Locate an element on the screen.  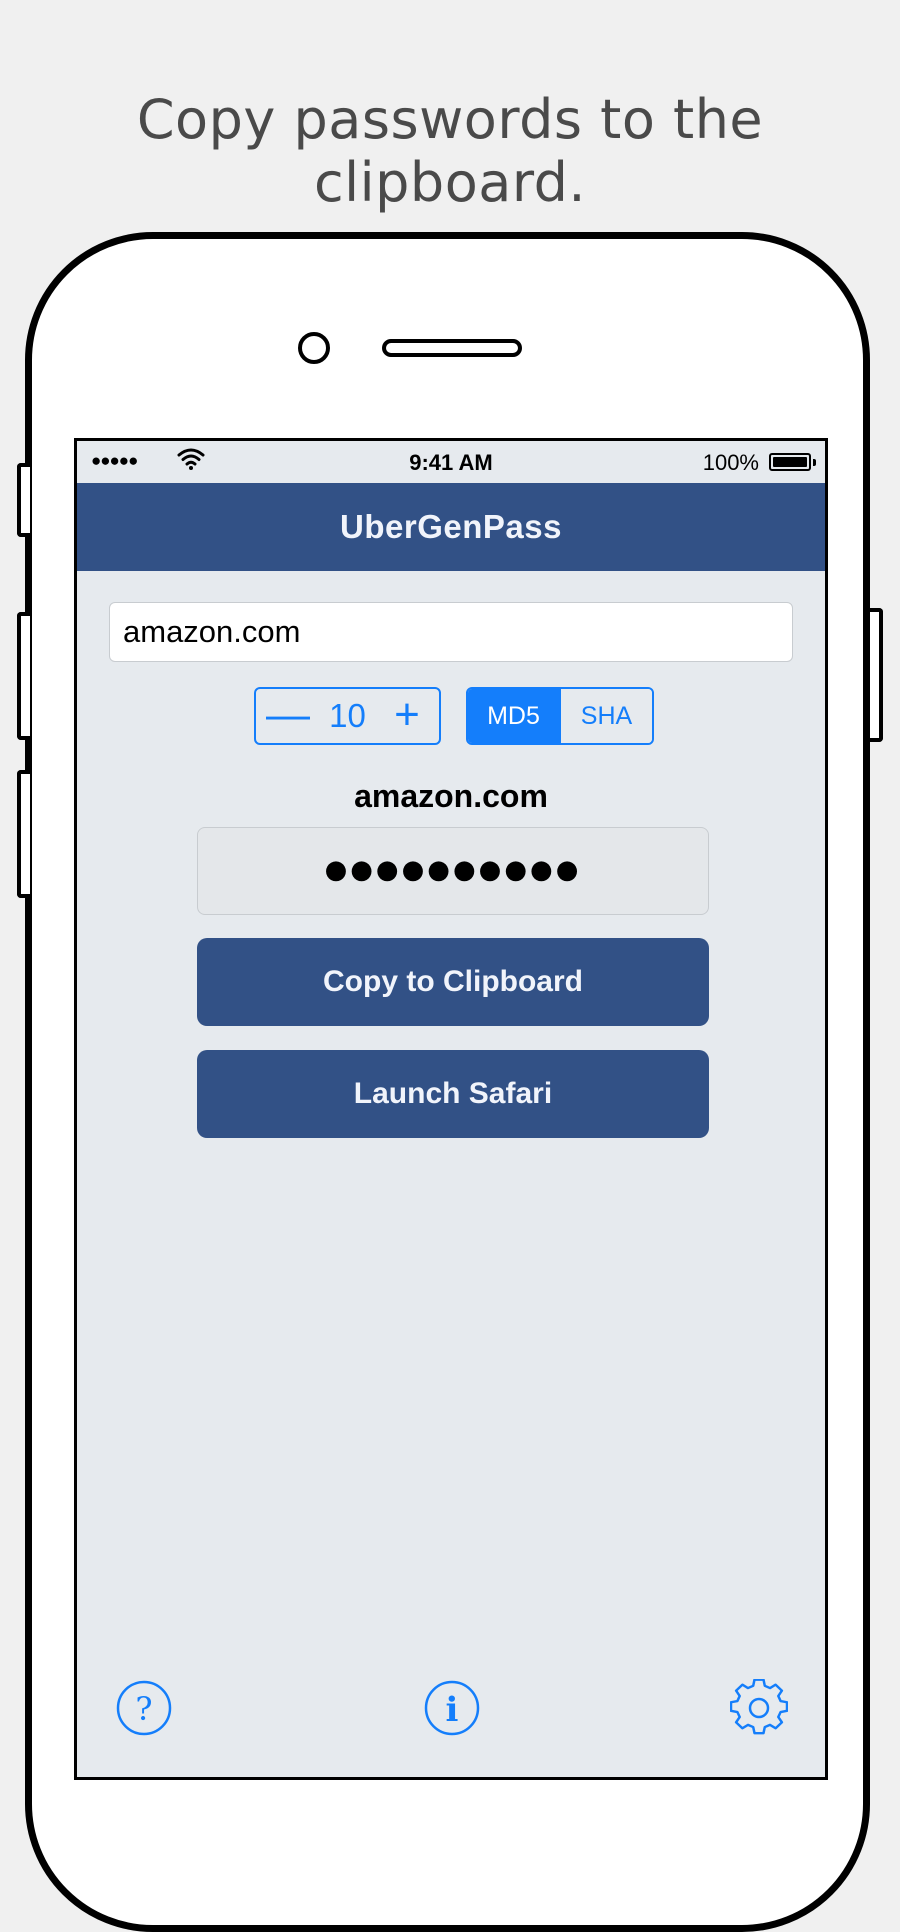
battery-percentage: 100% is located at coordinates (730, 462).